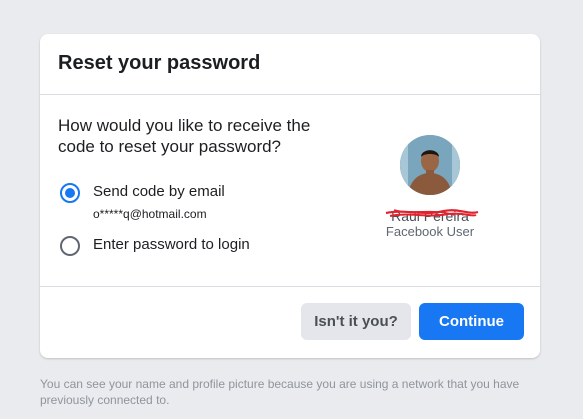 The width and height of the screenshot is (583, 419). What do you see at coordinates (356, 321) in the screenshot?
I see `not-you-button: Isn't it you?` at bounding box center [356, 321].